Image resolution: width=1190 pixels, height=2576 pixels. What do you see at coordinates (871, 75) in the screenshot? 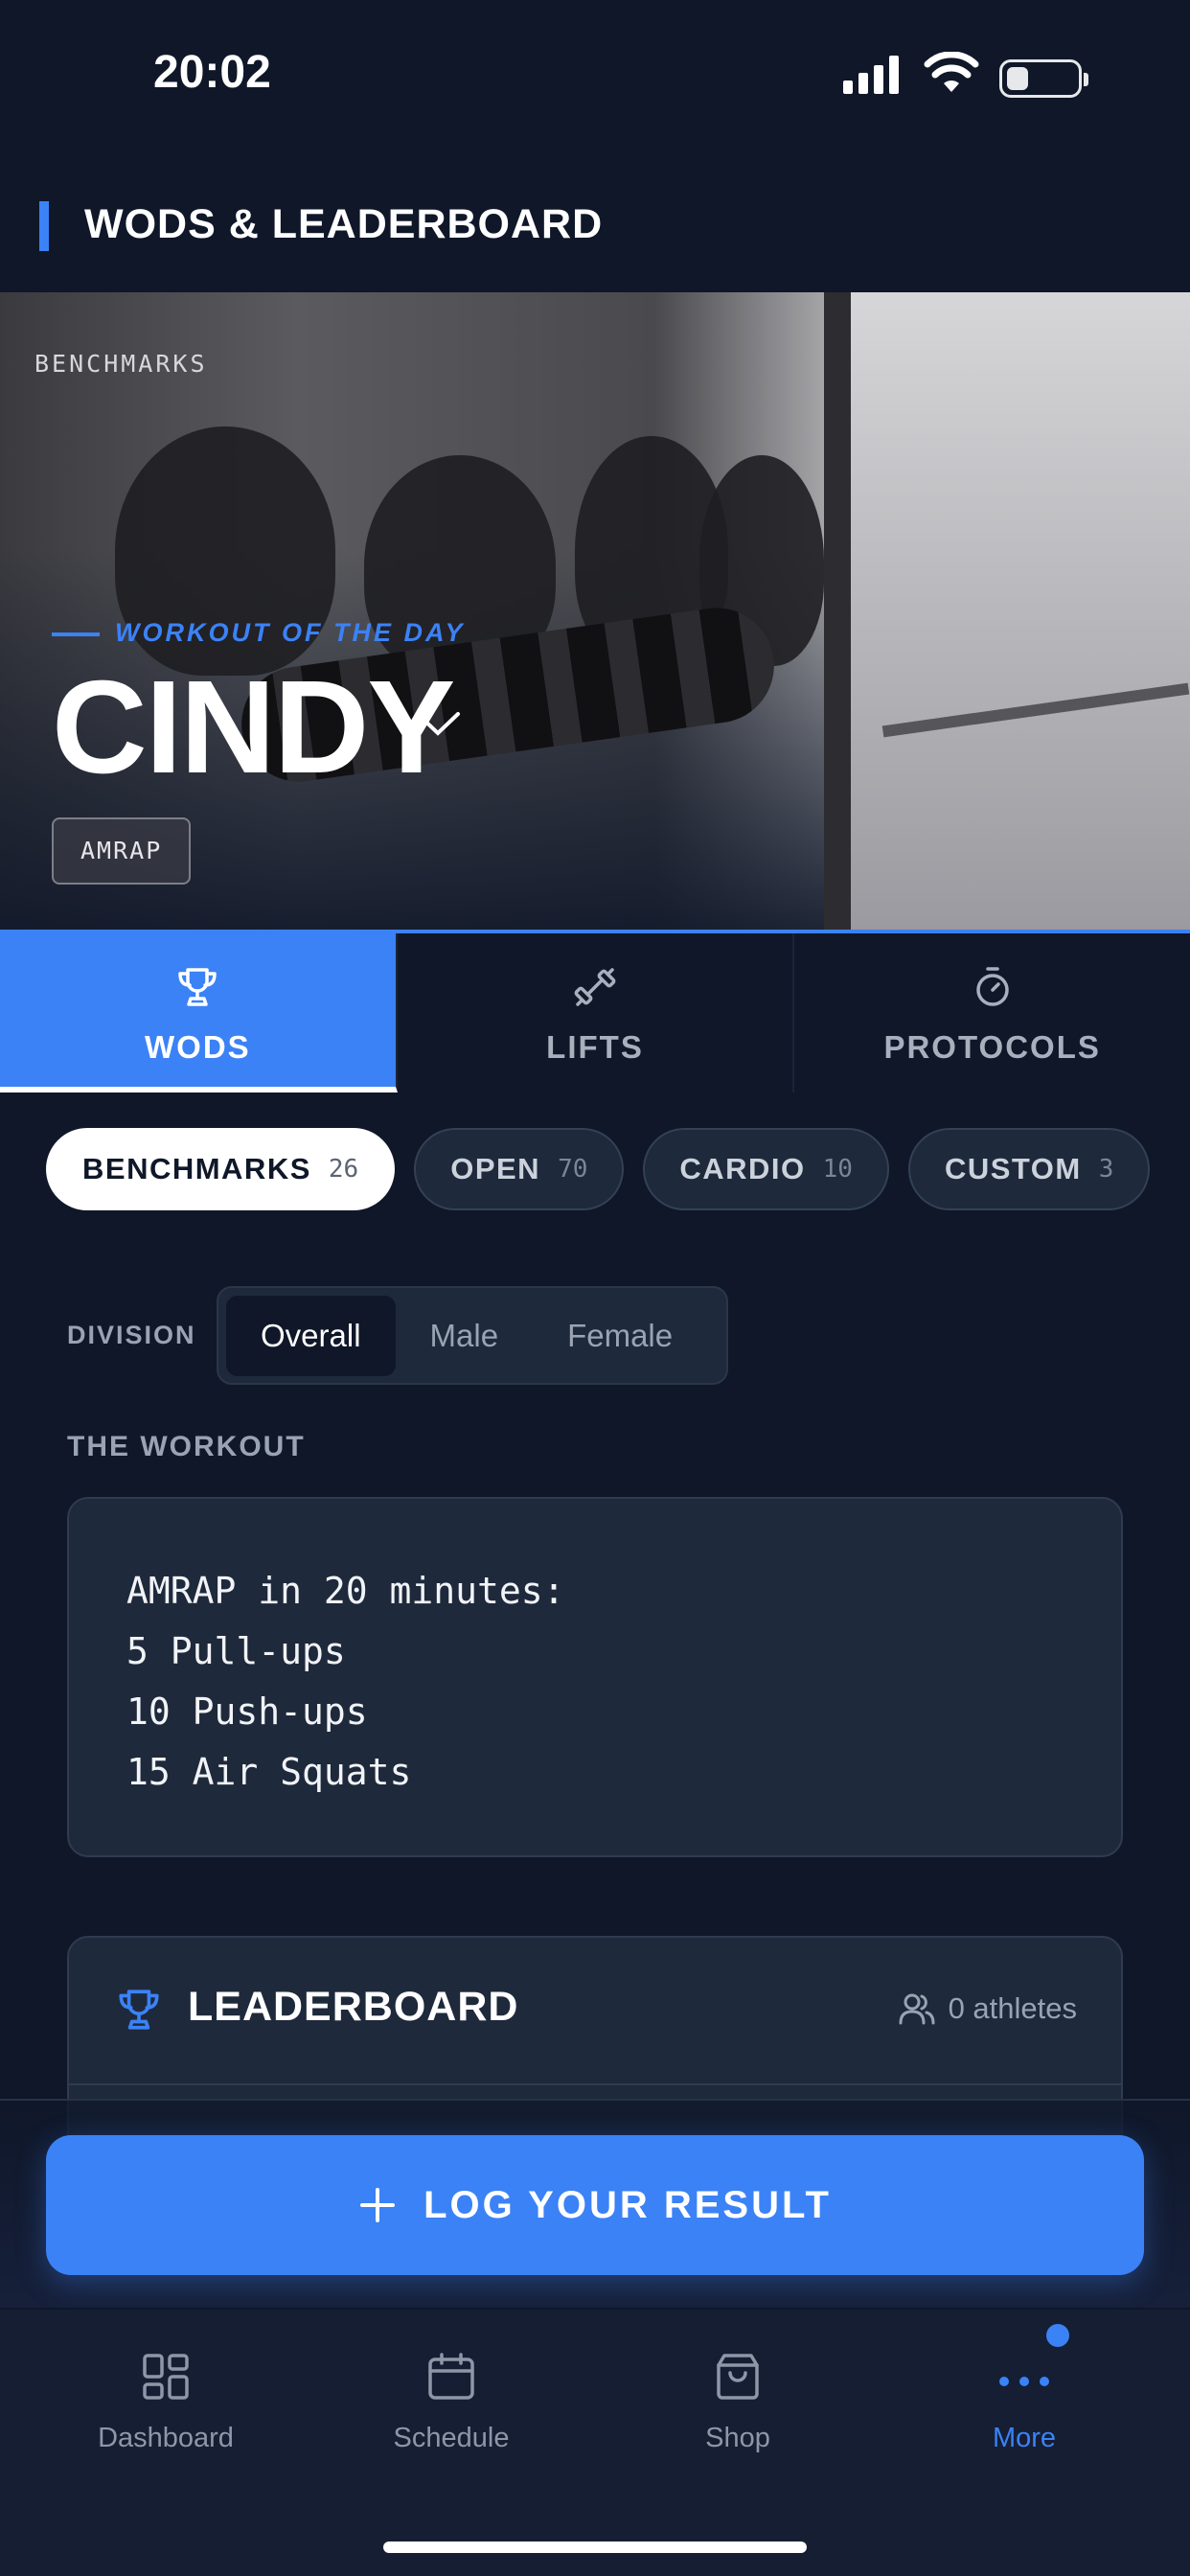
I see `signal-icon` at bounding box center [871, 75].